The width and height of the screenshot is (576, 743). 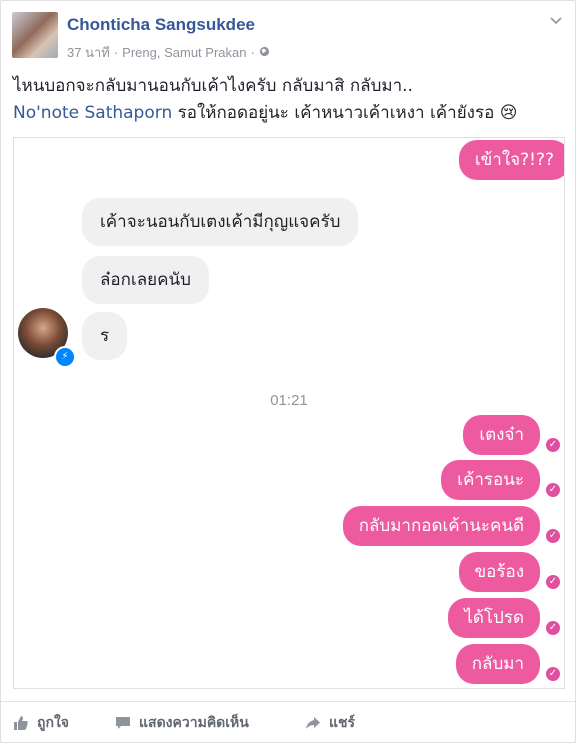 What do you see at coordinates (184, 52) in the screenshot?
I see `post-location: Preng, Samut Prakan` at bounding box center [184, 52].